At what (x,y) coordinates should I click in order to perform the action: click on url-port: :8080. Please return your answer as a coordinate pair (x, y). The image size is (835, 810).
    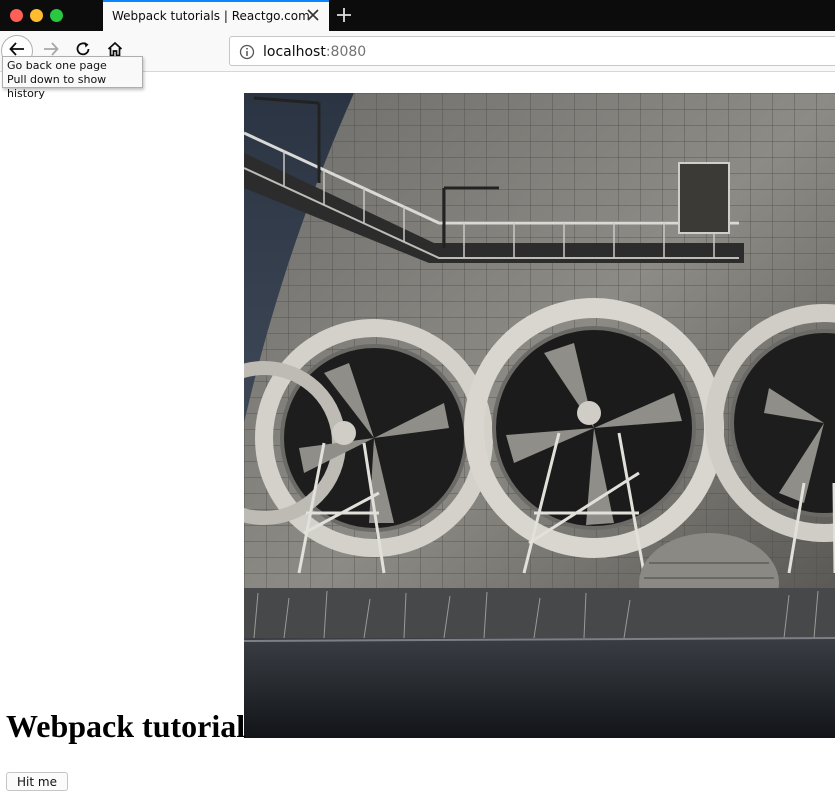
    Looking at the image, I should click on (346, 52).